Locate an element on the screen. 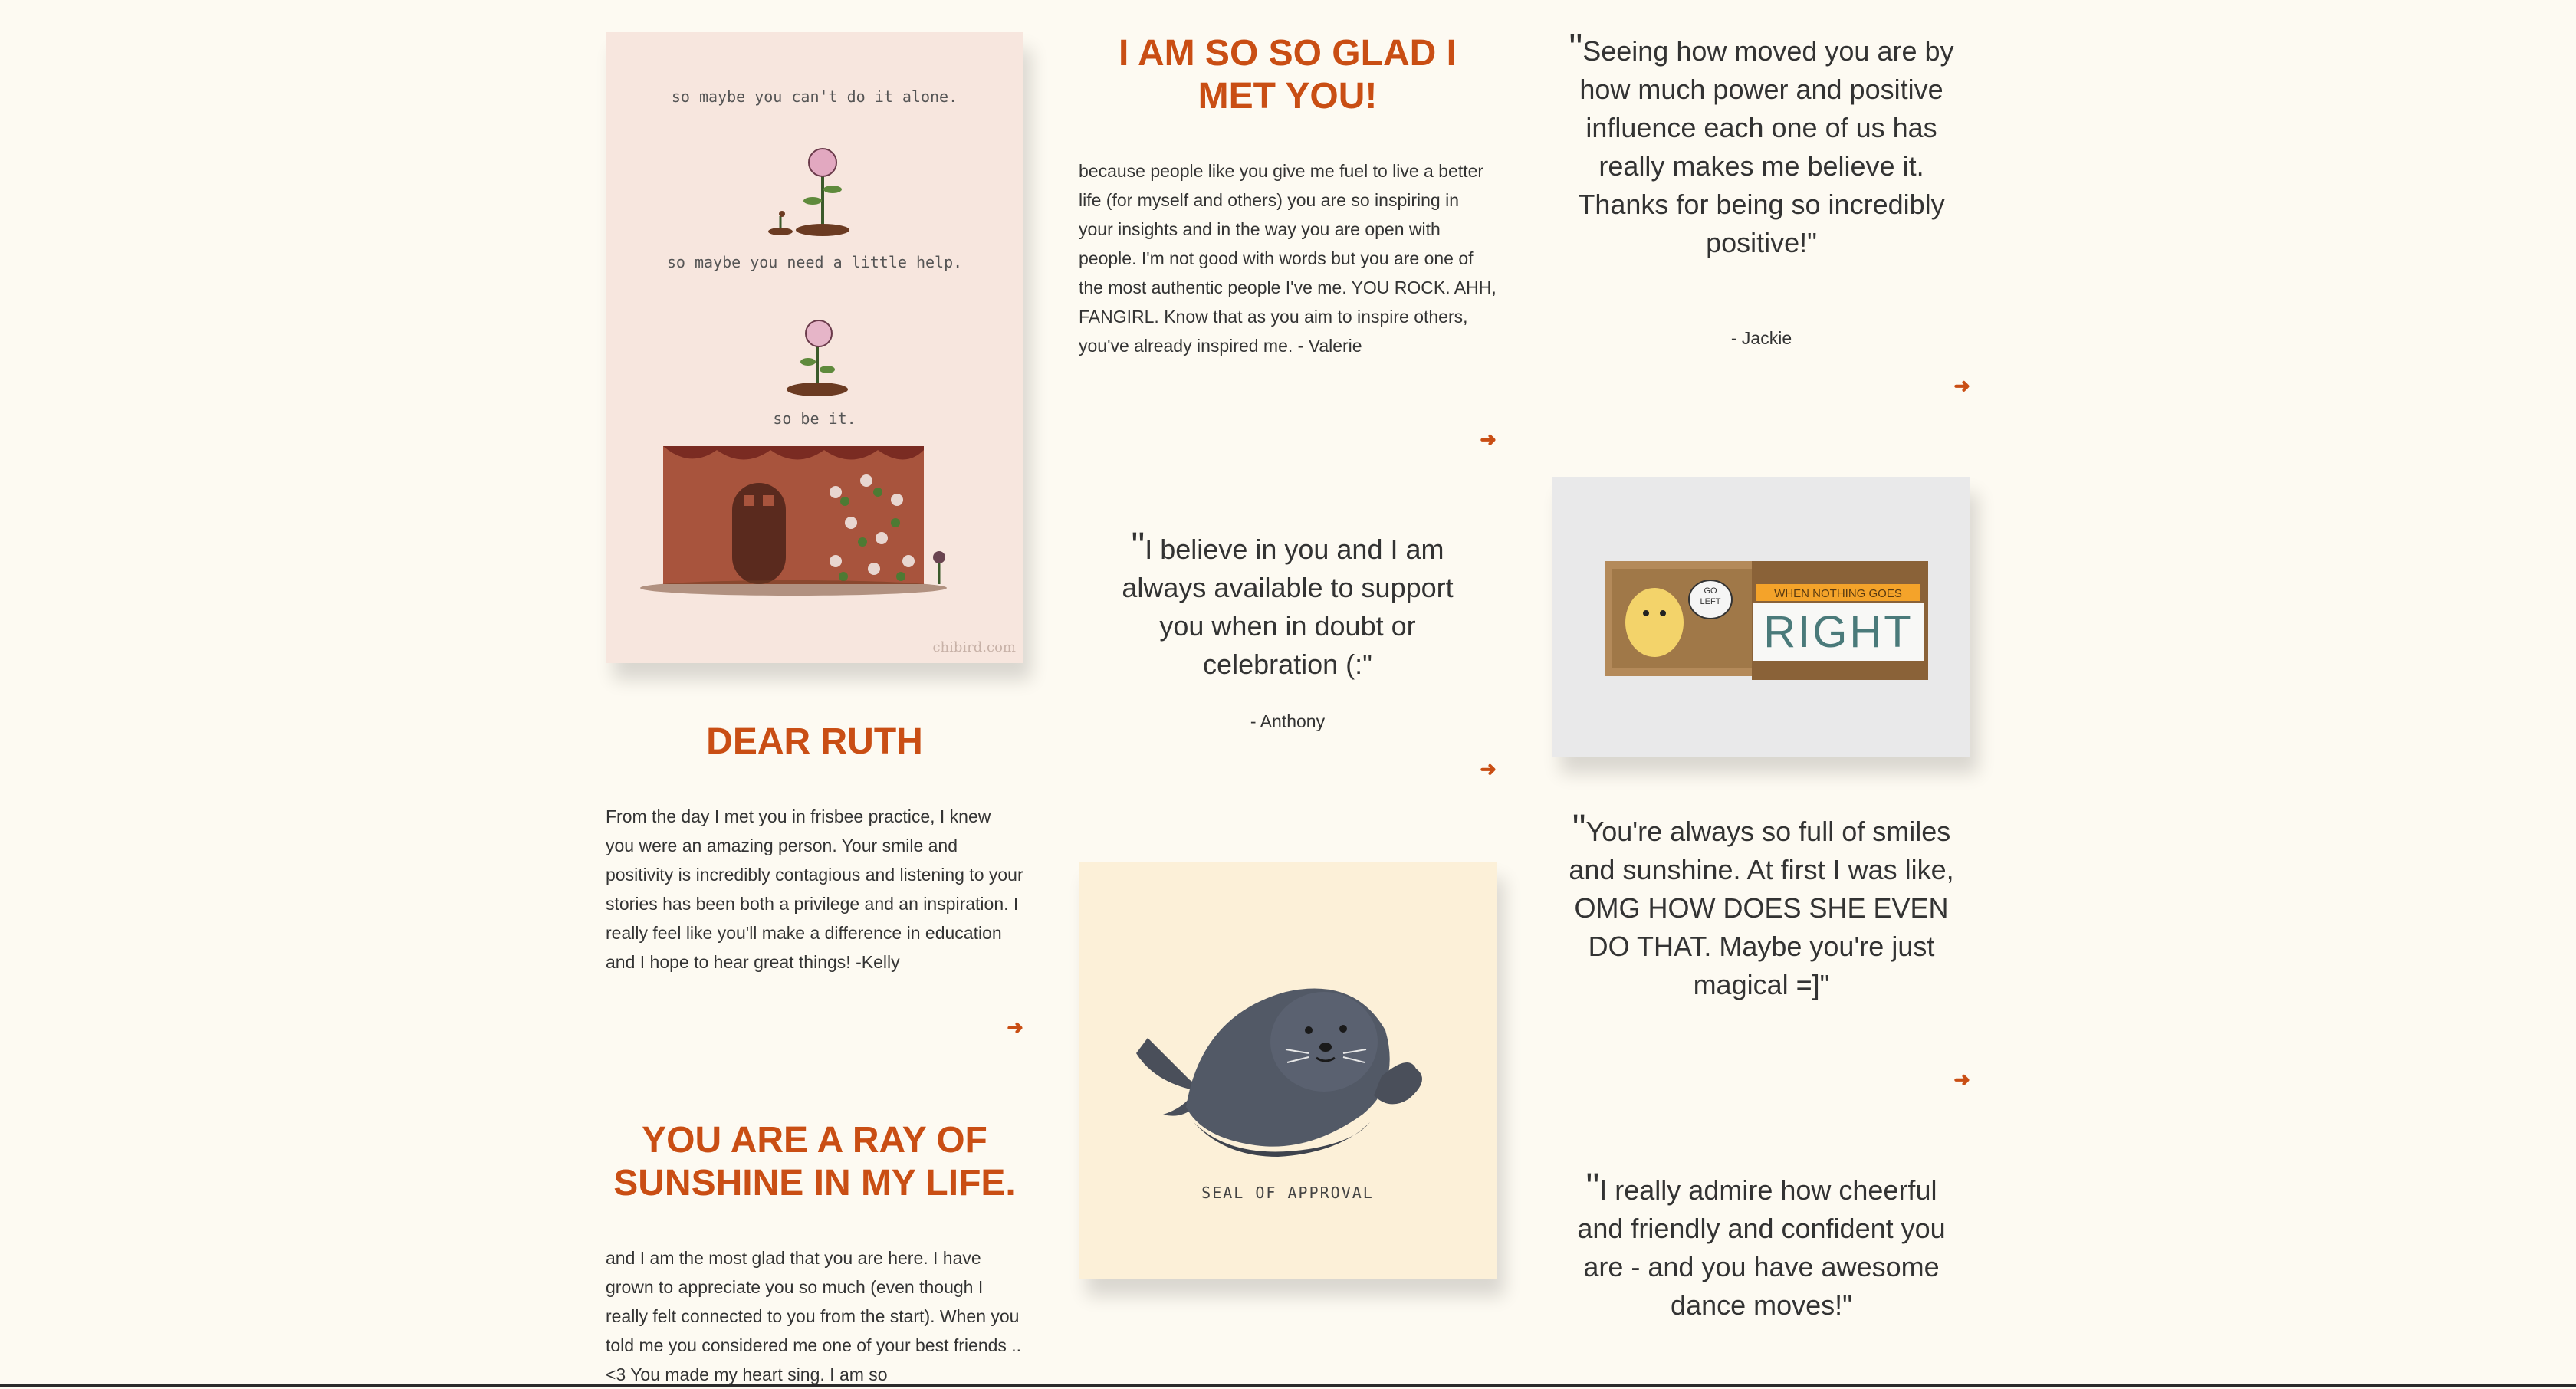  card-title-dear-ruth: DEAR RUTH is located at coordinates (814, 741).